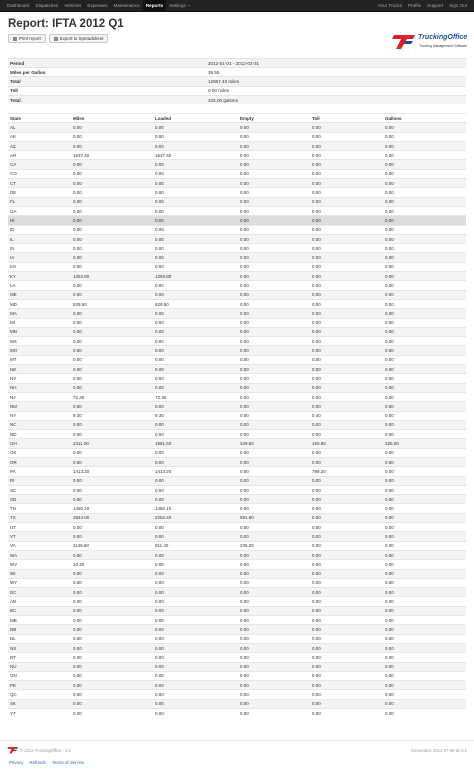 This screenshot has height=779, width=474. I want to click on copyright-text: © 2012 TruckingOffice · 1.0, so click(45, 750).